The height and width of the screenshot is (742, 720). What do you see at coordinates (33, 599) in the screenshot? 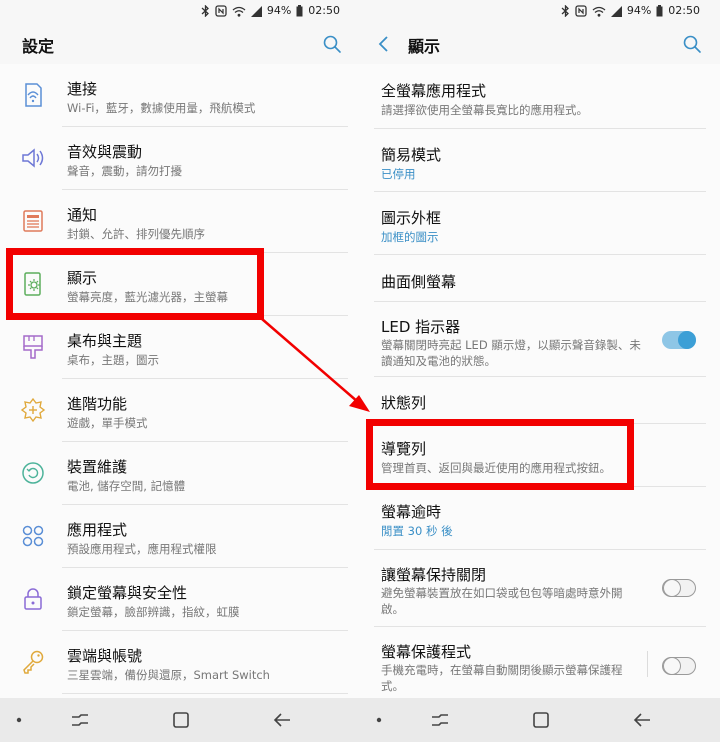
I see `lock-icon` at bounding box center [33, 599].